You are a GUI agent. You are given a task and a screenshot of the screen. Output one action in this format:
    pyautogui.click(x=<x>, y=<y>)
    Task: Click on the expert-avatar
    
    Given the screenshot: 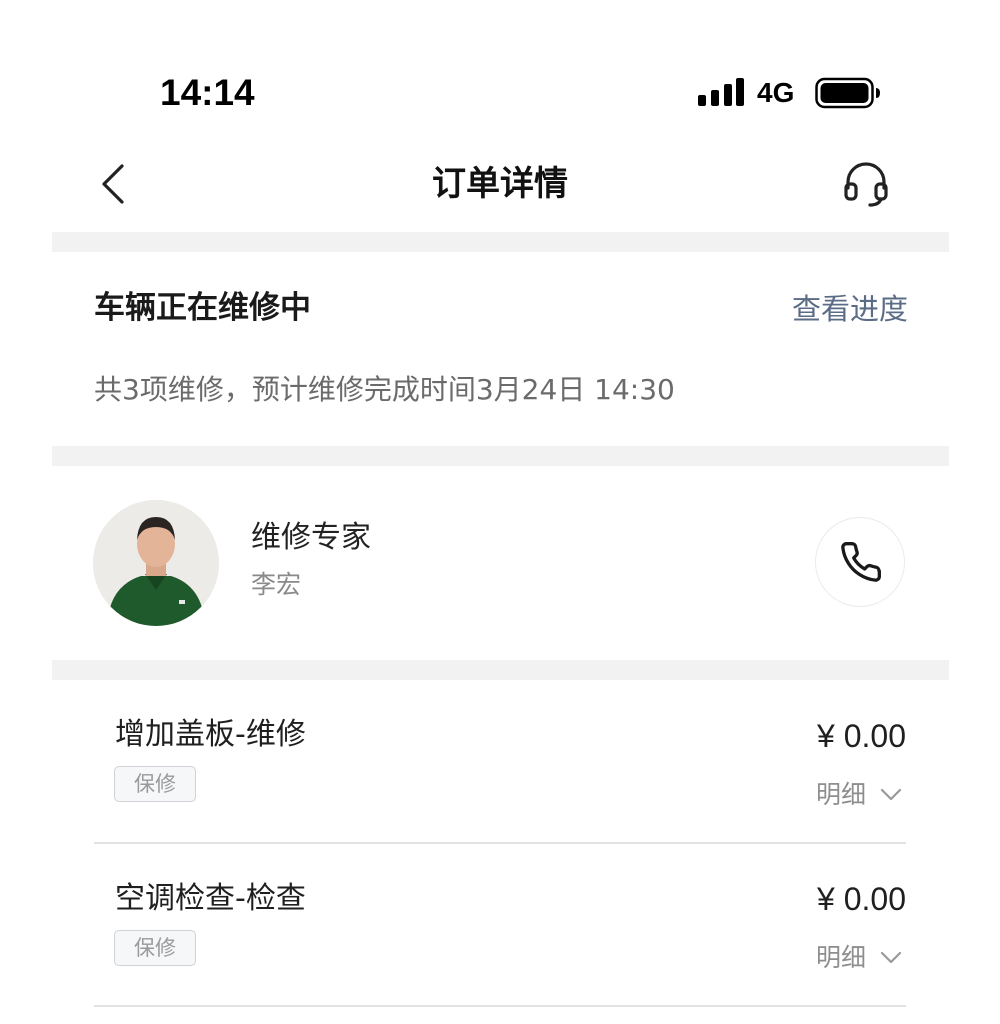 What is the action you would take?
    pyautogui.click(x=156, y=563)
    